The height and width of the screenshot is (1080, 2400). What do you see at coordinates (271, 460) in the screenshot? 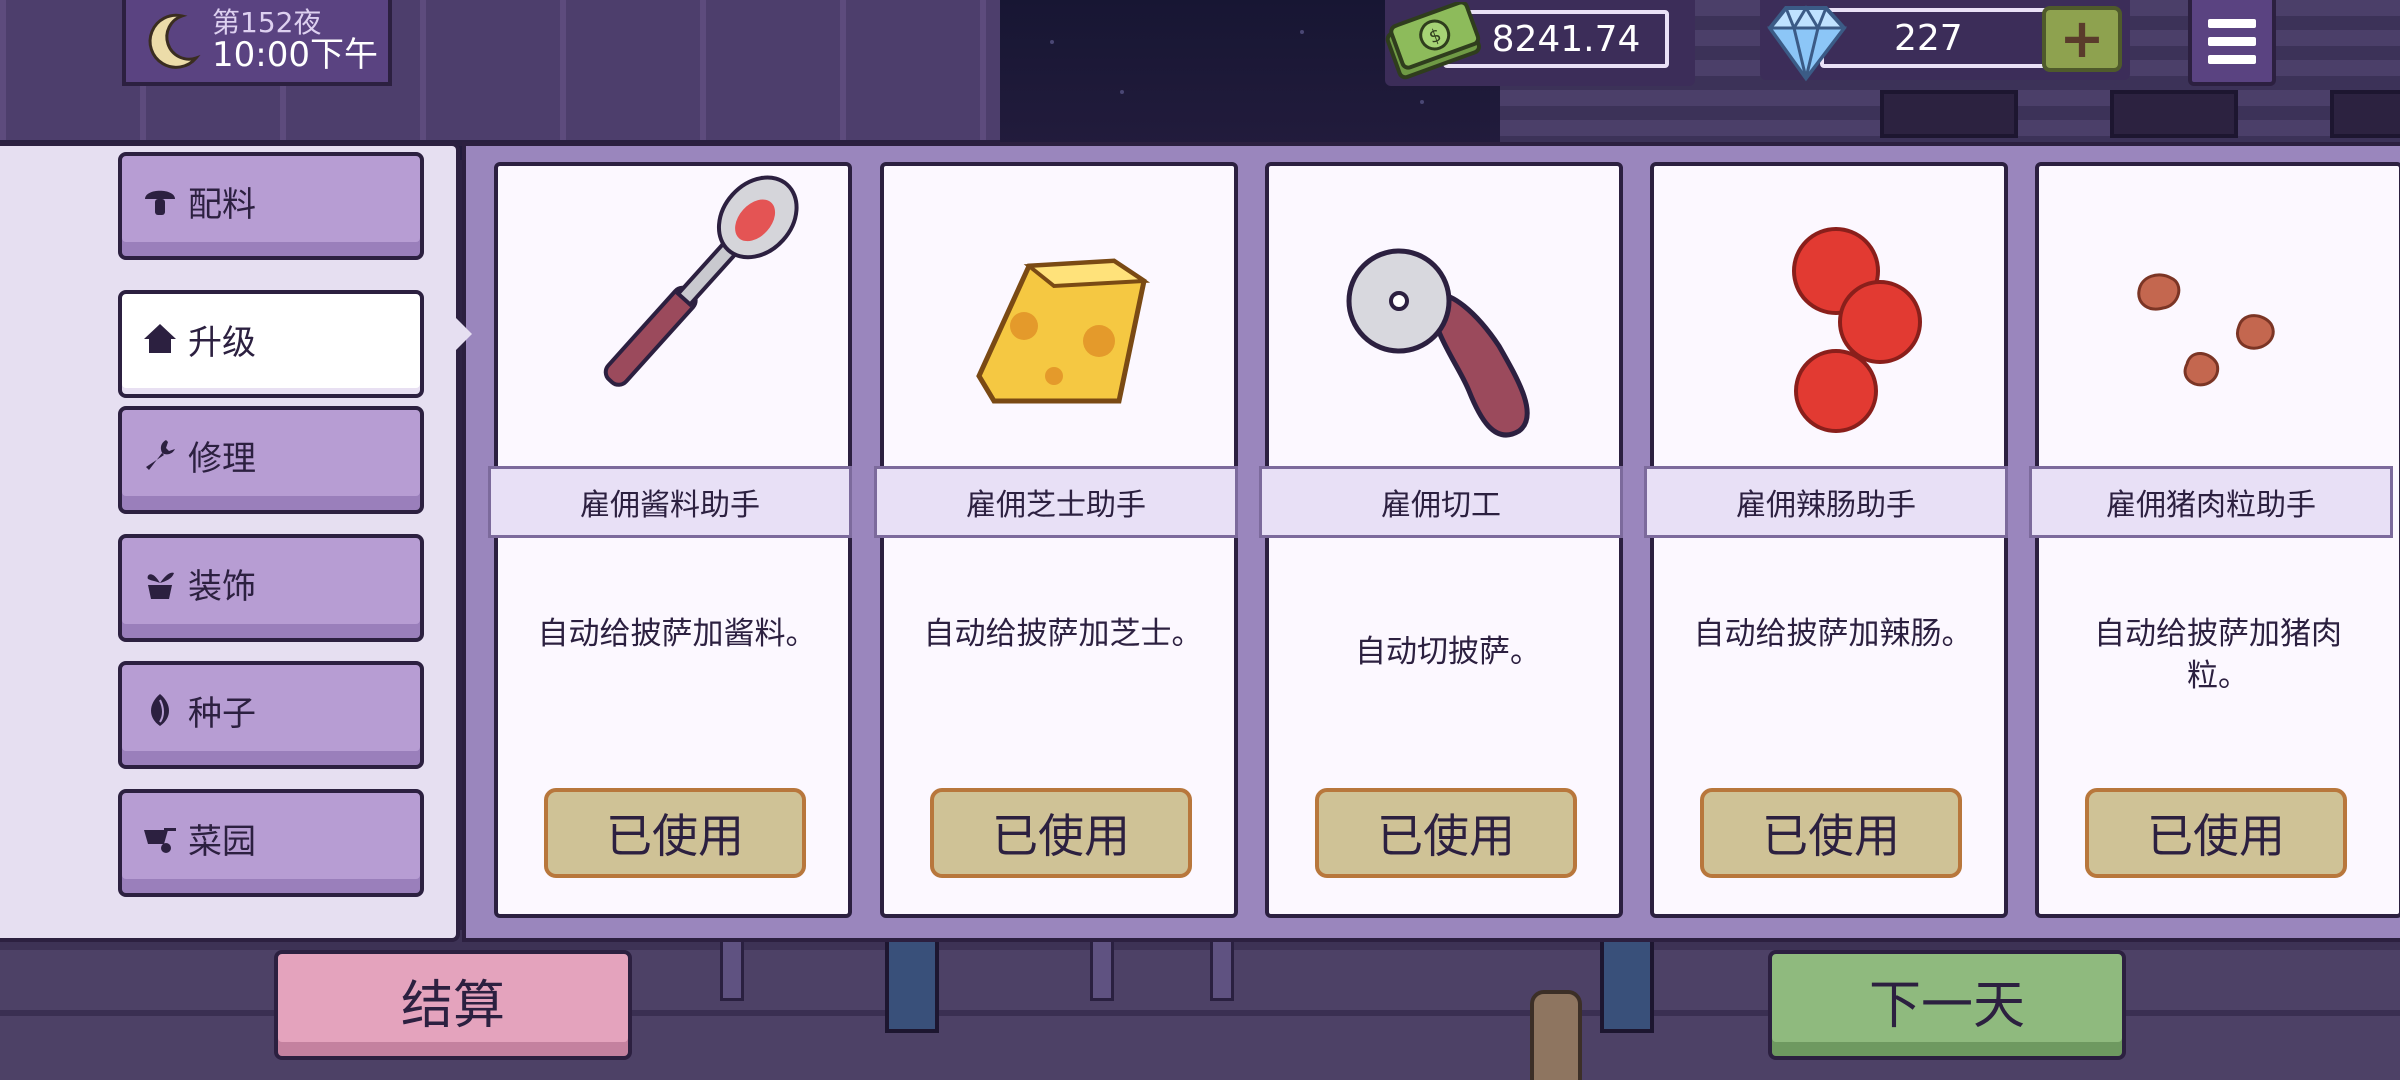
I see `tab-repair: 修理` at bounding box center [271, 460].